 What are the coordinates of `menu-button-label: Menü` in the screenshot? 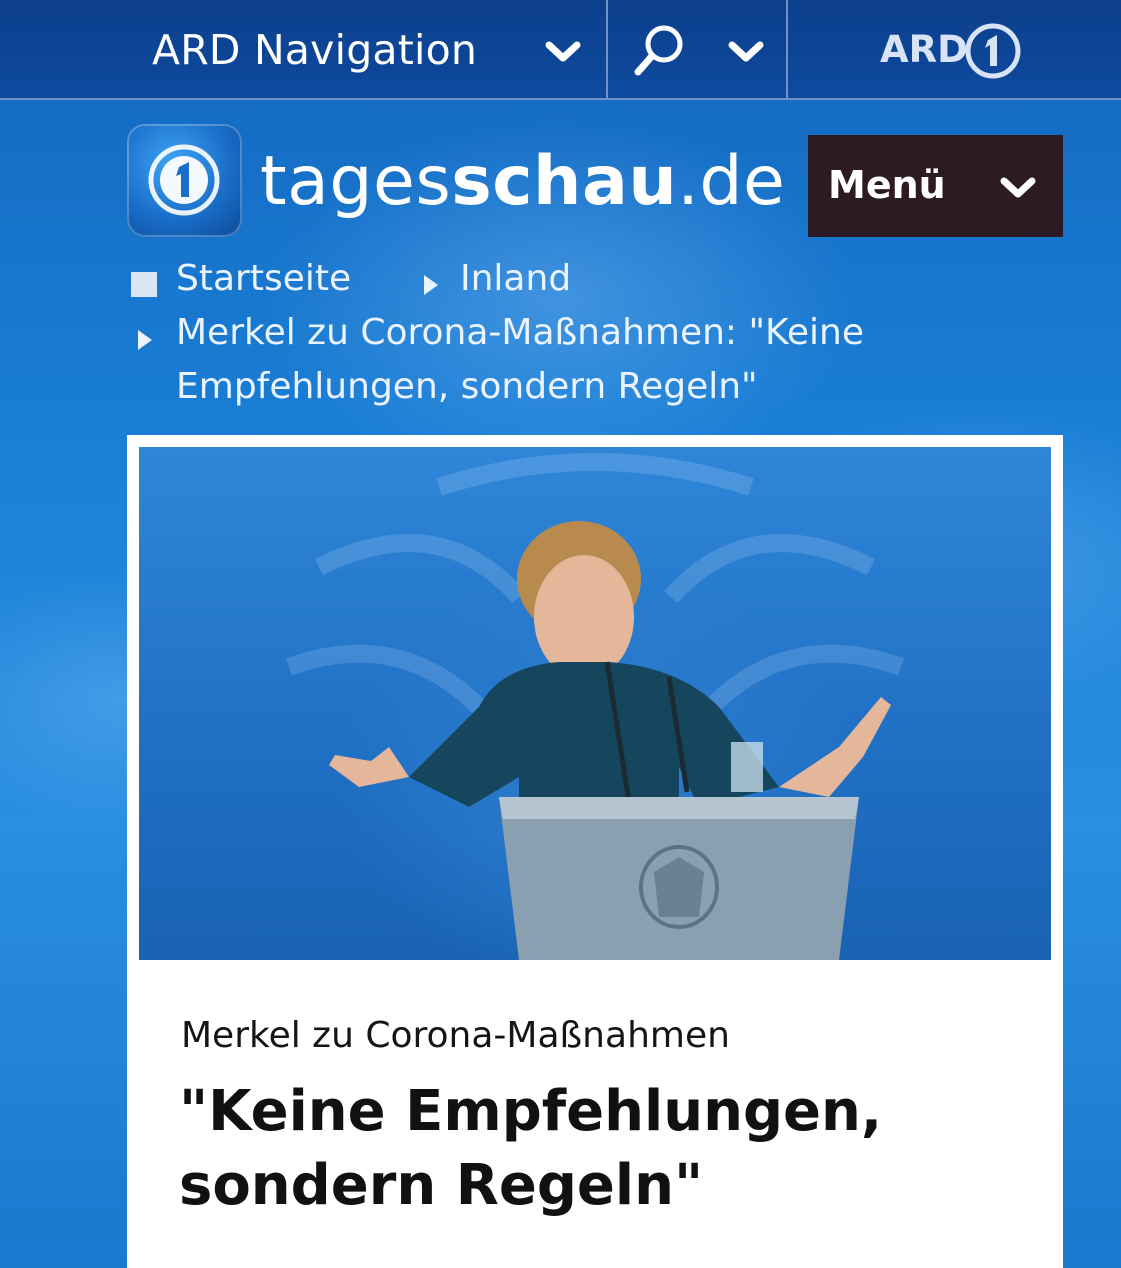 It's located at (887, 185).